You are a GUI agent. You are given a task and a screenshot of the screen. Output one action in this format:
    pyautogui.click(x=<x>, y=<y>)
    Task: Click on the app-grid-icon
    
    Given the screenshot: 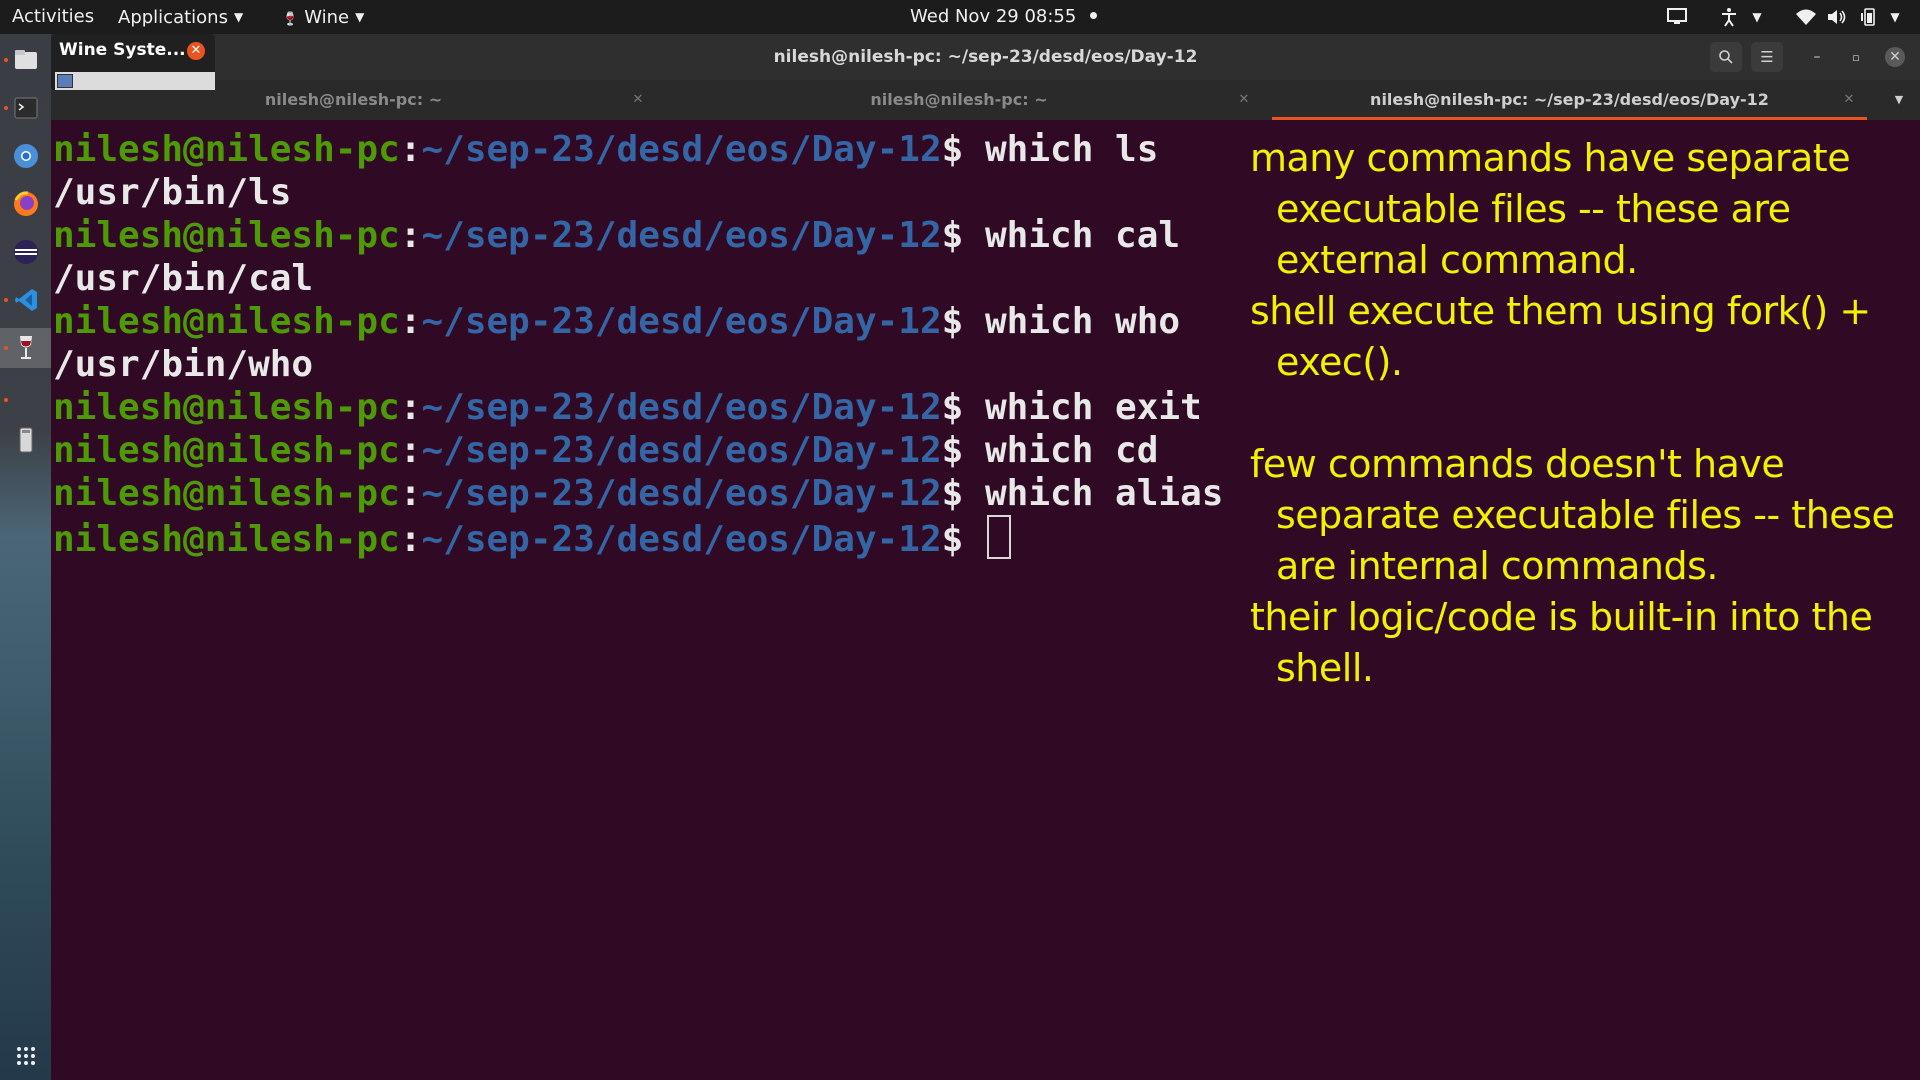 What is the action you would take?
    pyautogui.click(x=25, y=1056)
    